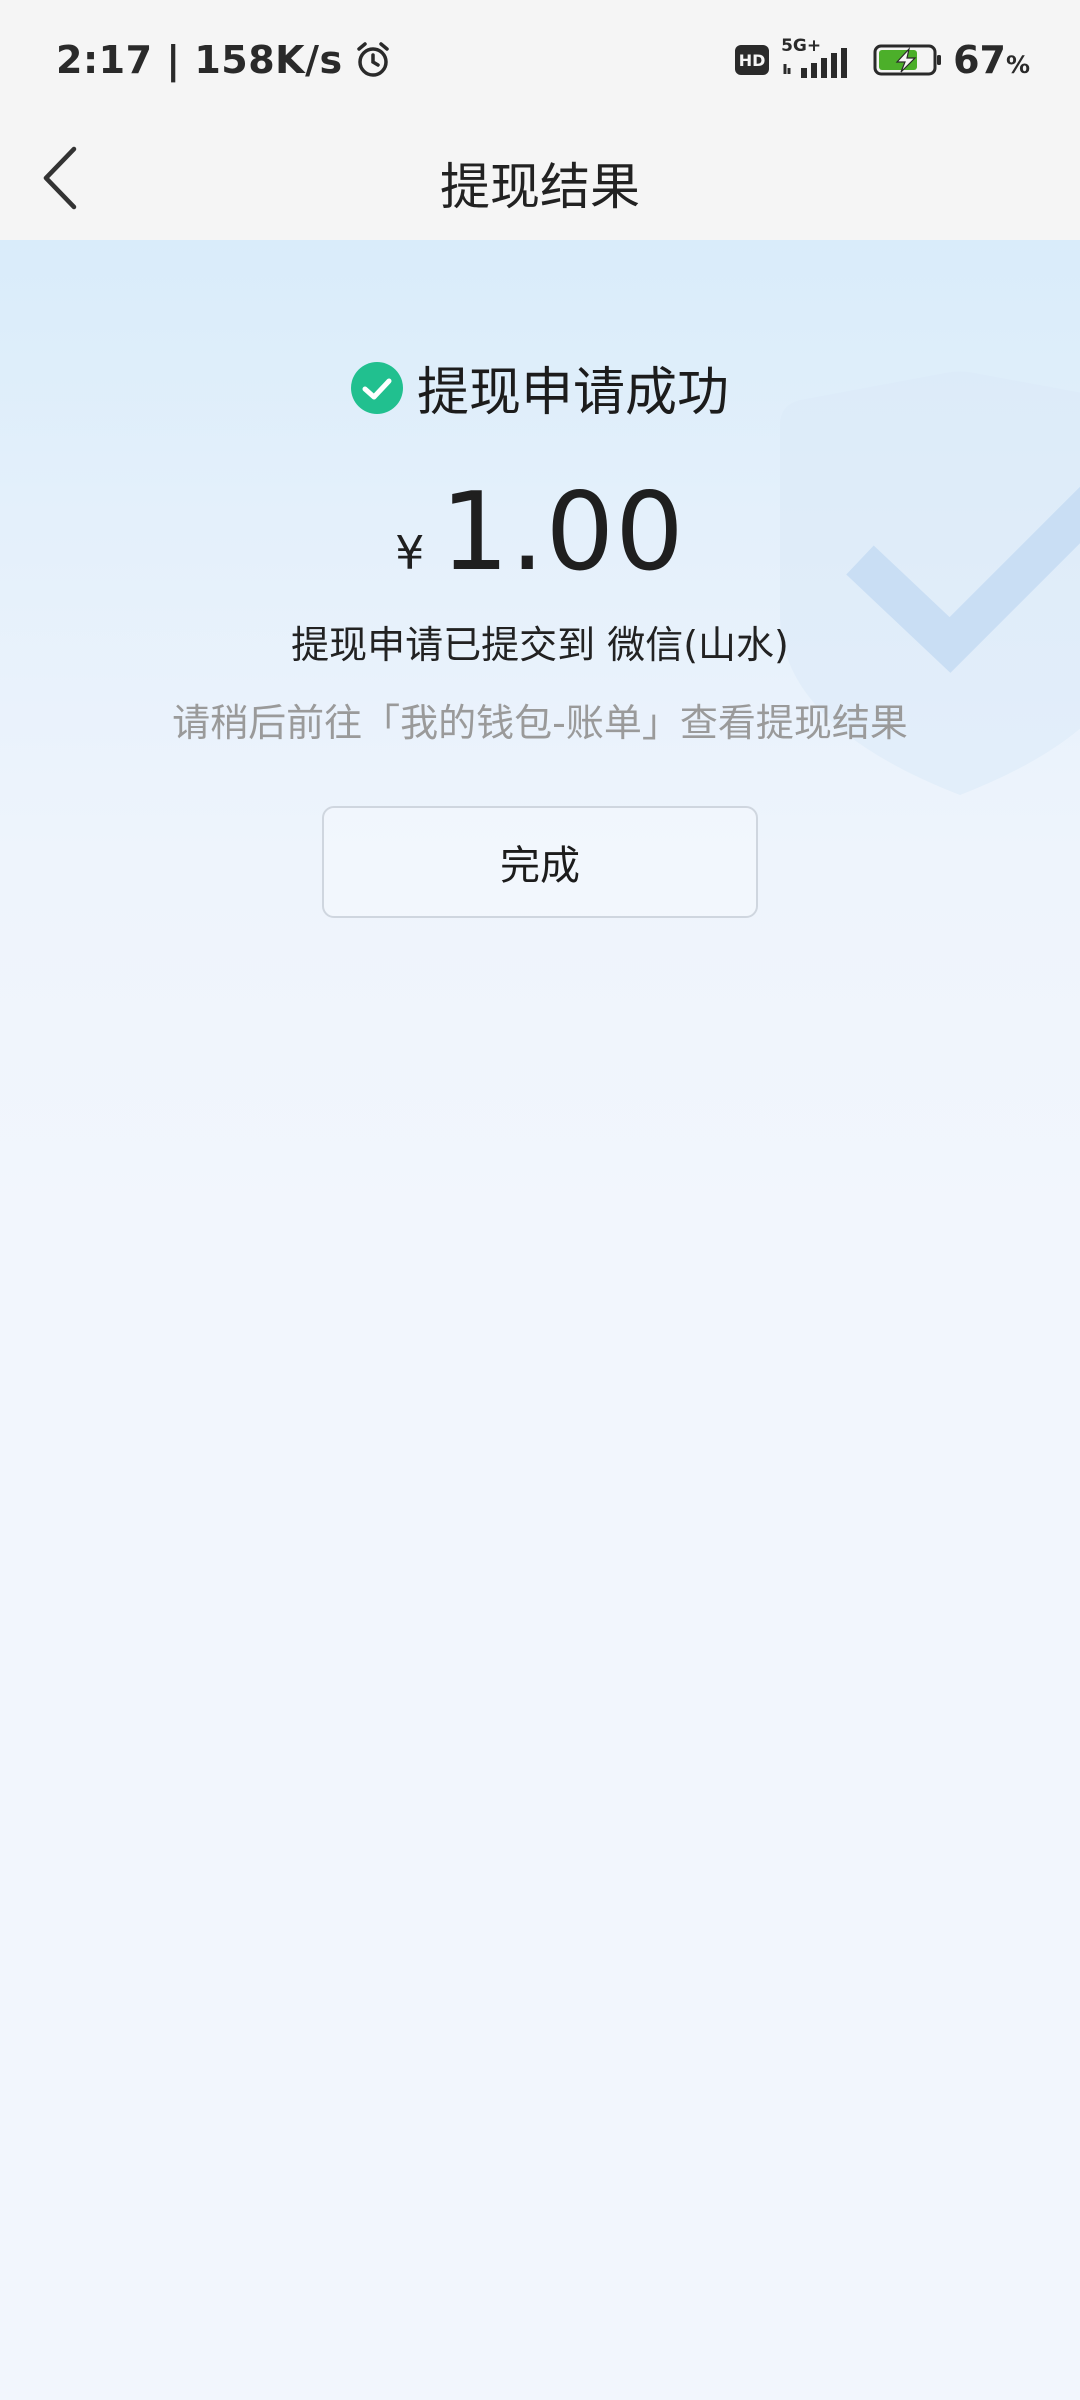 The image size is (1080, 2400). I want to click on success-message: 提现申请成功, so click(572, 393).